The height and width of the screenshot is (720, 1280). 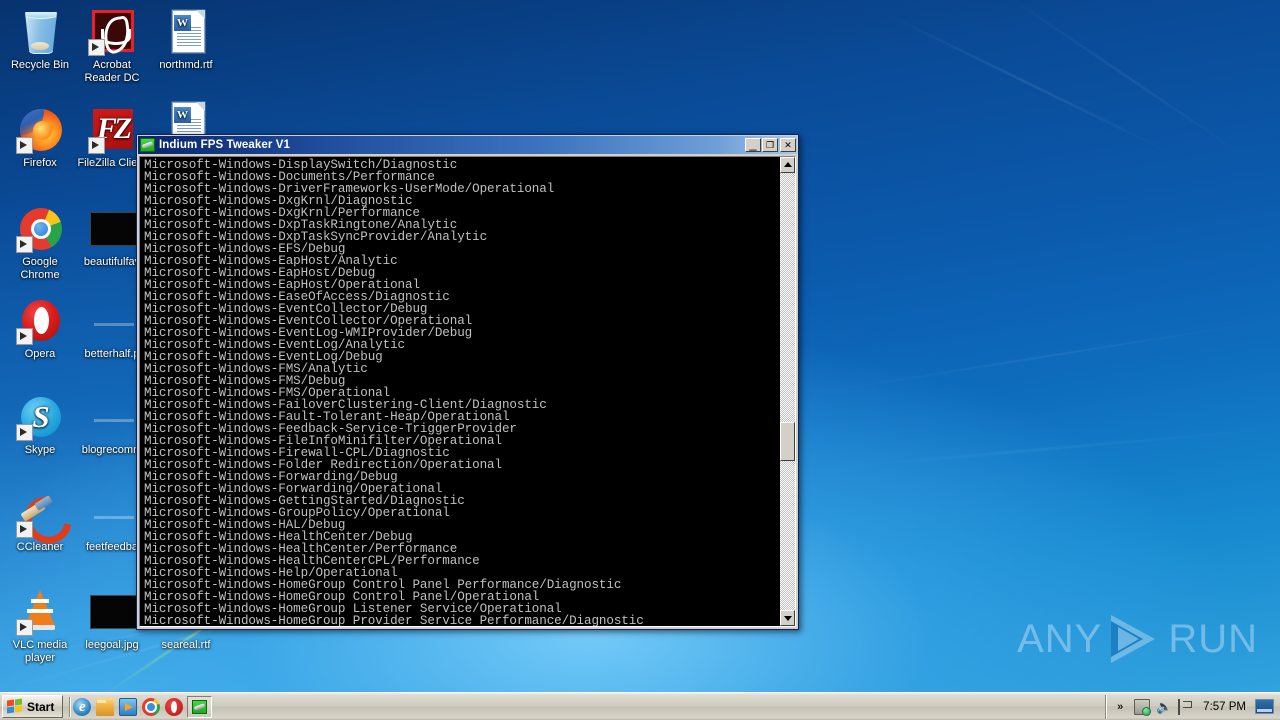 I want to click on minimize-glyph: _, so click(x=753, y=143).